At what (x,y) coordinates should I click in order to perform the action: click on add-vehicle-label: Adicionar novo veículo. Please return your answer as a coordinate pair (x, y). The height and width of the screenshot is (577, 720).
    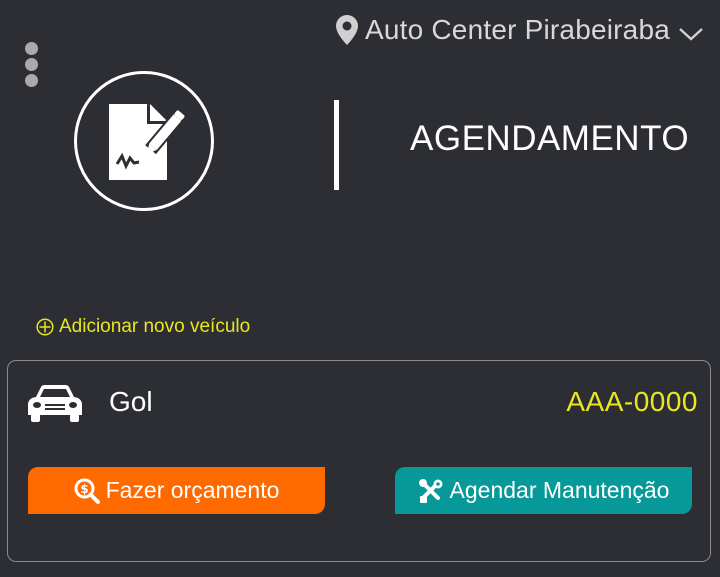
    Looking at the image, I should click on (155, 326).